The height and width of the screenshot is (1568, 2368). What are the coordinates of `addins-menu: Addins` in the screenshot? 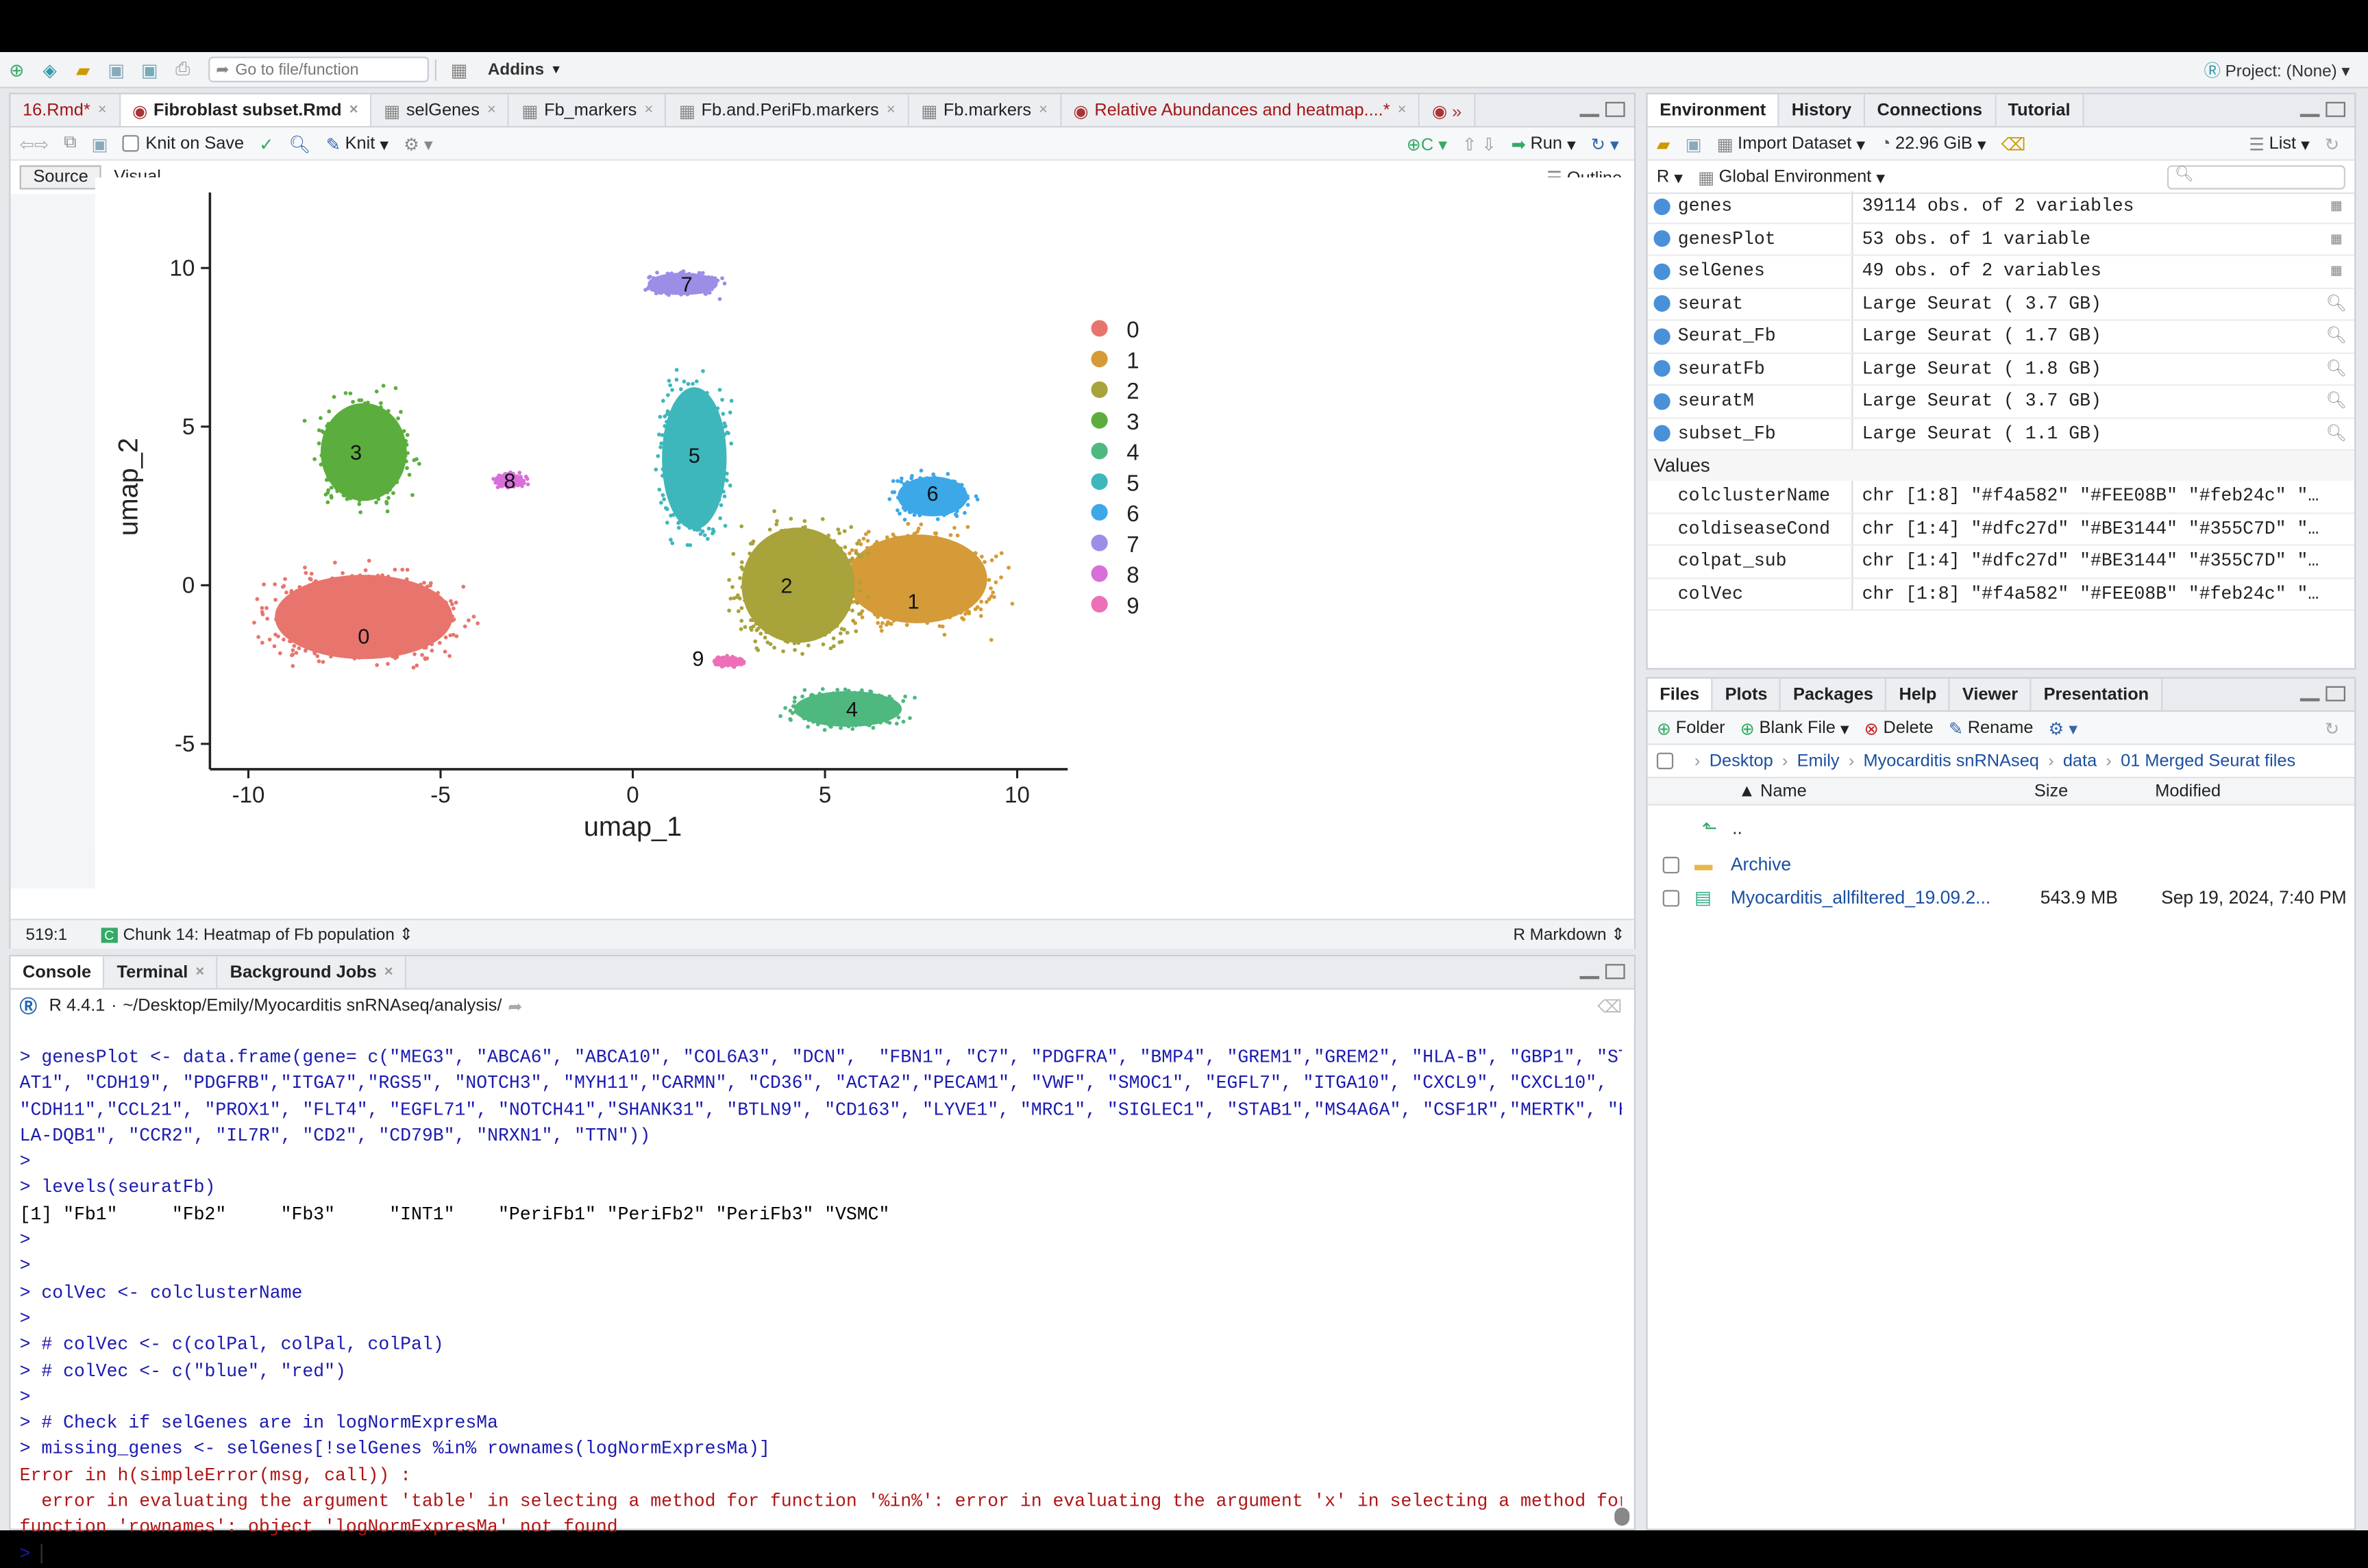 It's located at (516, 69).